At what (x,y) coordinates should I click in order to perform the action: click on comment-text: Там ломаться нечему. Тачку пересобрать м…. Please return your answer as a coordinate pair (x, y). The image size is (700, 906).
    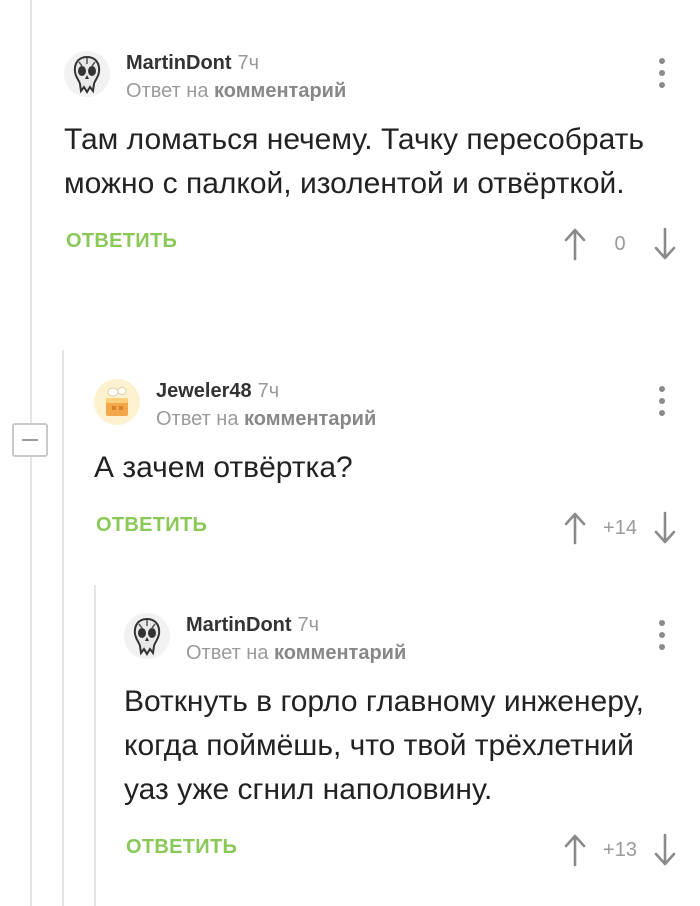
    Looking at the image, I should click on (354, 161).